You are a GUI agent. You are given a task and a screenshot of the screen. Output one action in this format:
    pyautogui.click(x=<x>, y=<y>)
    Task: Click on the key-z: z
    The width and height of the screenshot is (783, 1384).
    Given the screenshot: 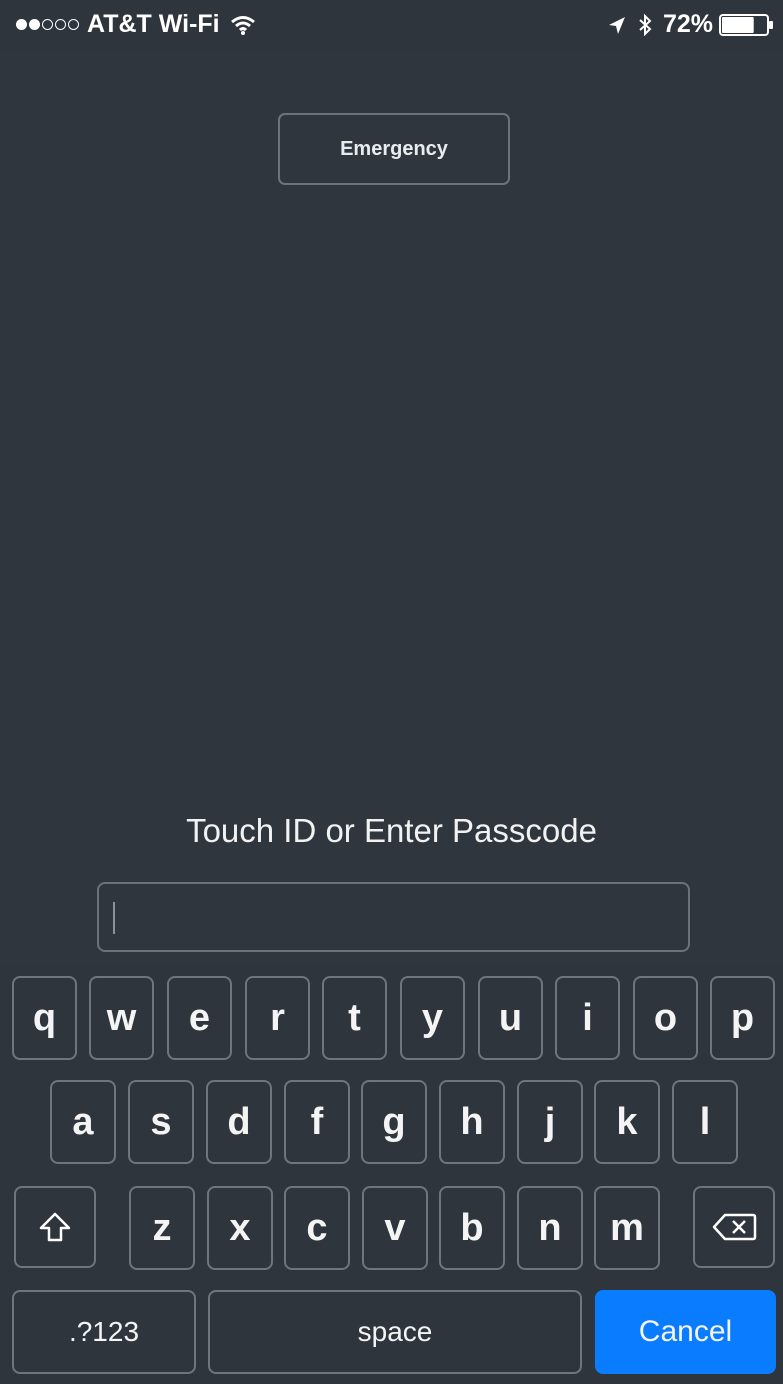 What is the action you would take?
    pyautogui.click(x=162, y=1228)
    